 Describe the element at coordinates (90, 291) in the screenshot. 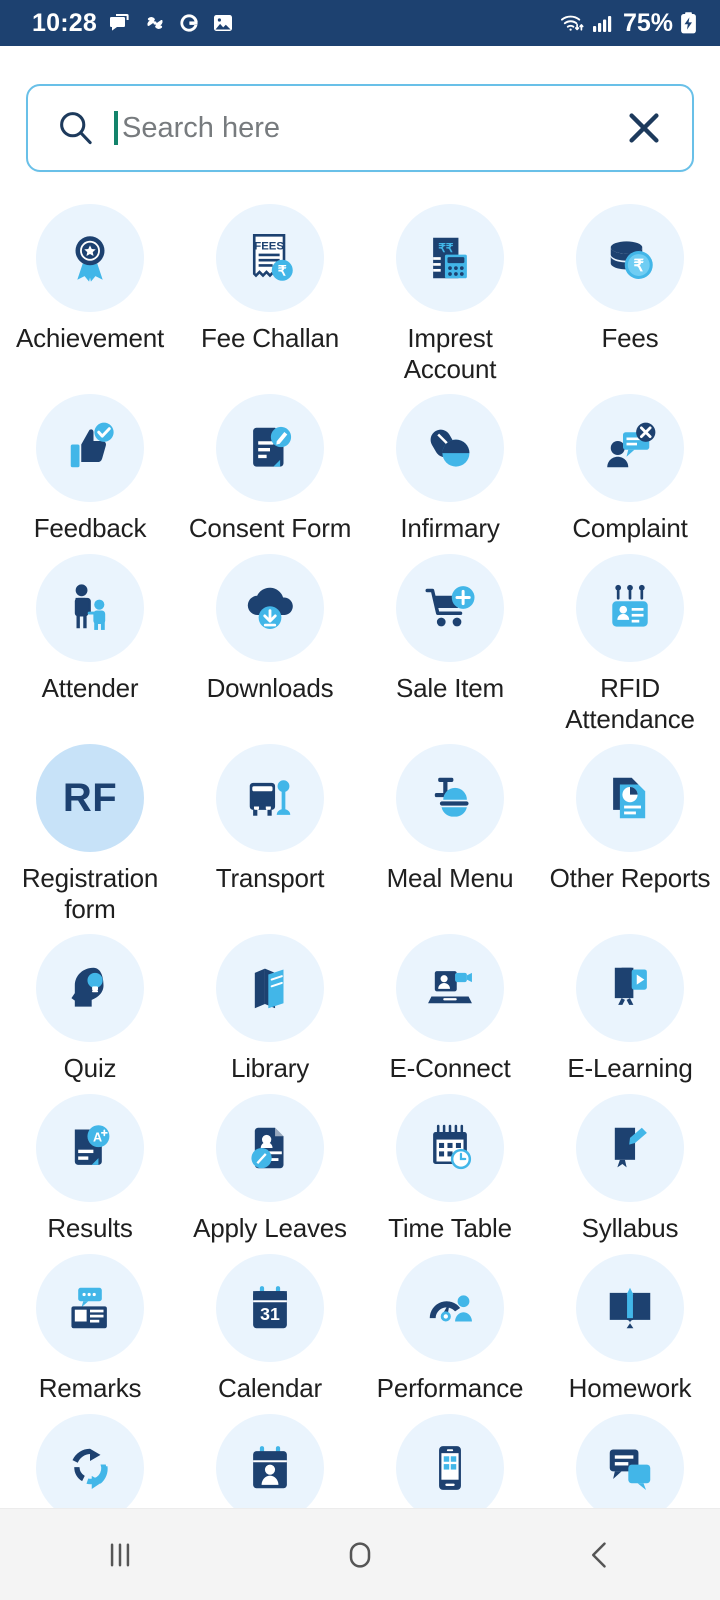

I see `app-tile-achievement: Achievement` at that location.